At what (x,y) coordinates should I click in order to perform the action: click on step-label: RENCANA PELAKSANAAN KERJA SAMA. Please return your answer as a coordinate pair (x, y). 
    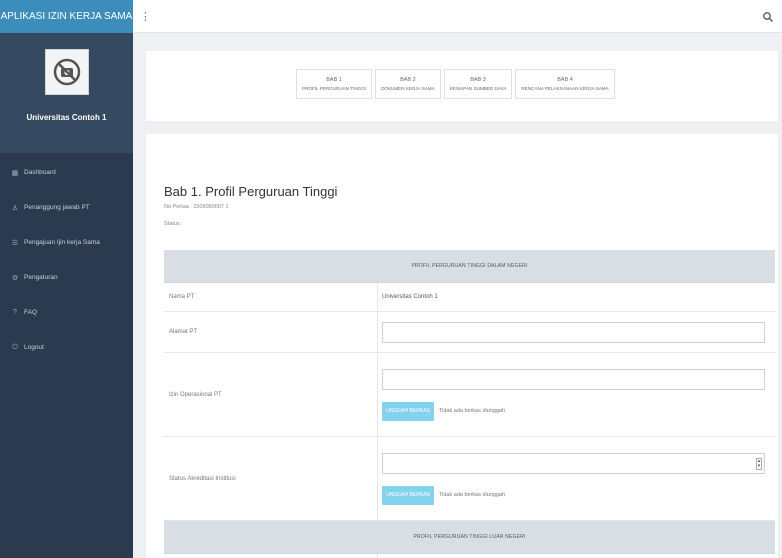
    Looking at the image, I should click on (565, 88).